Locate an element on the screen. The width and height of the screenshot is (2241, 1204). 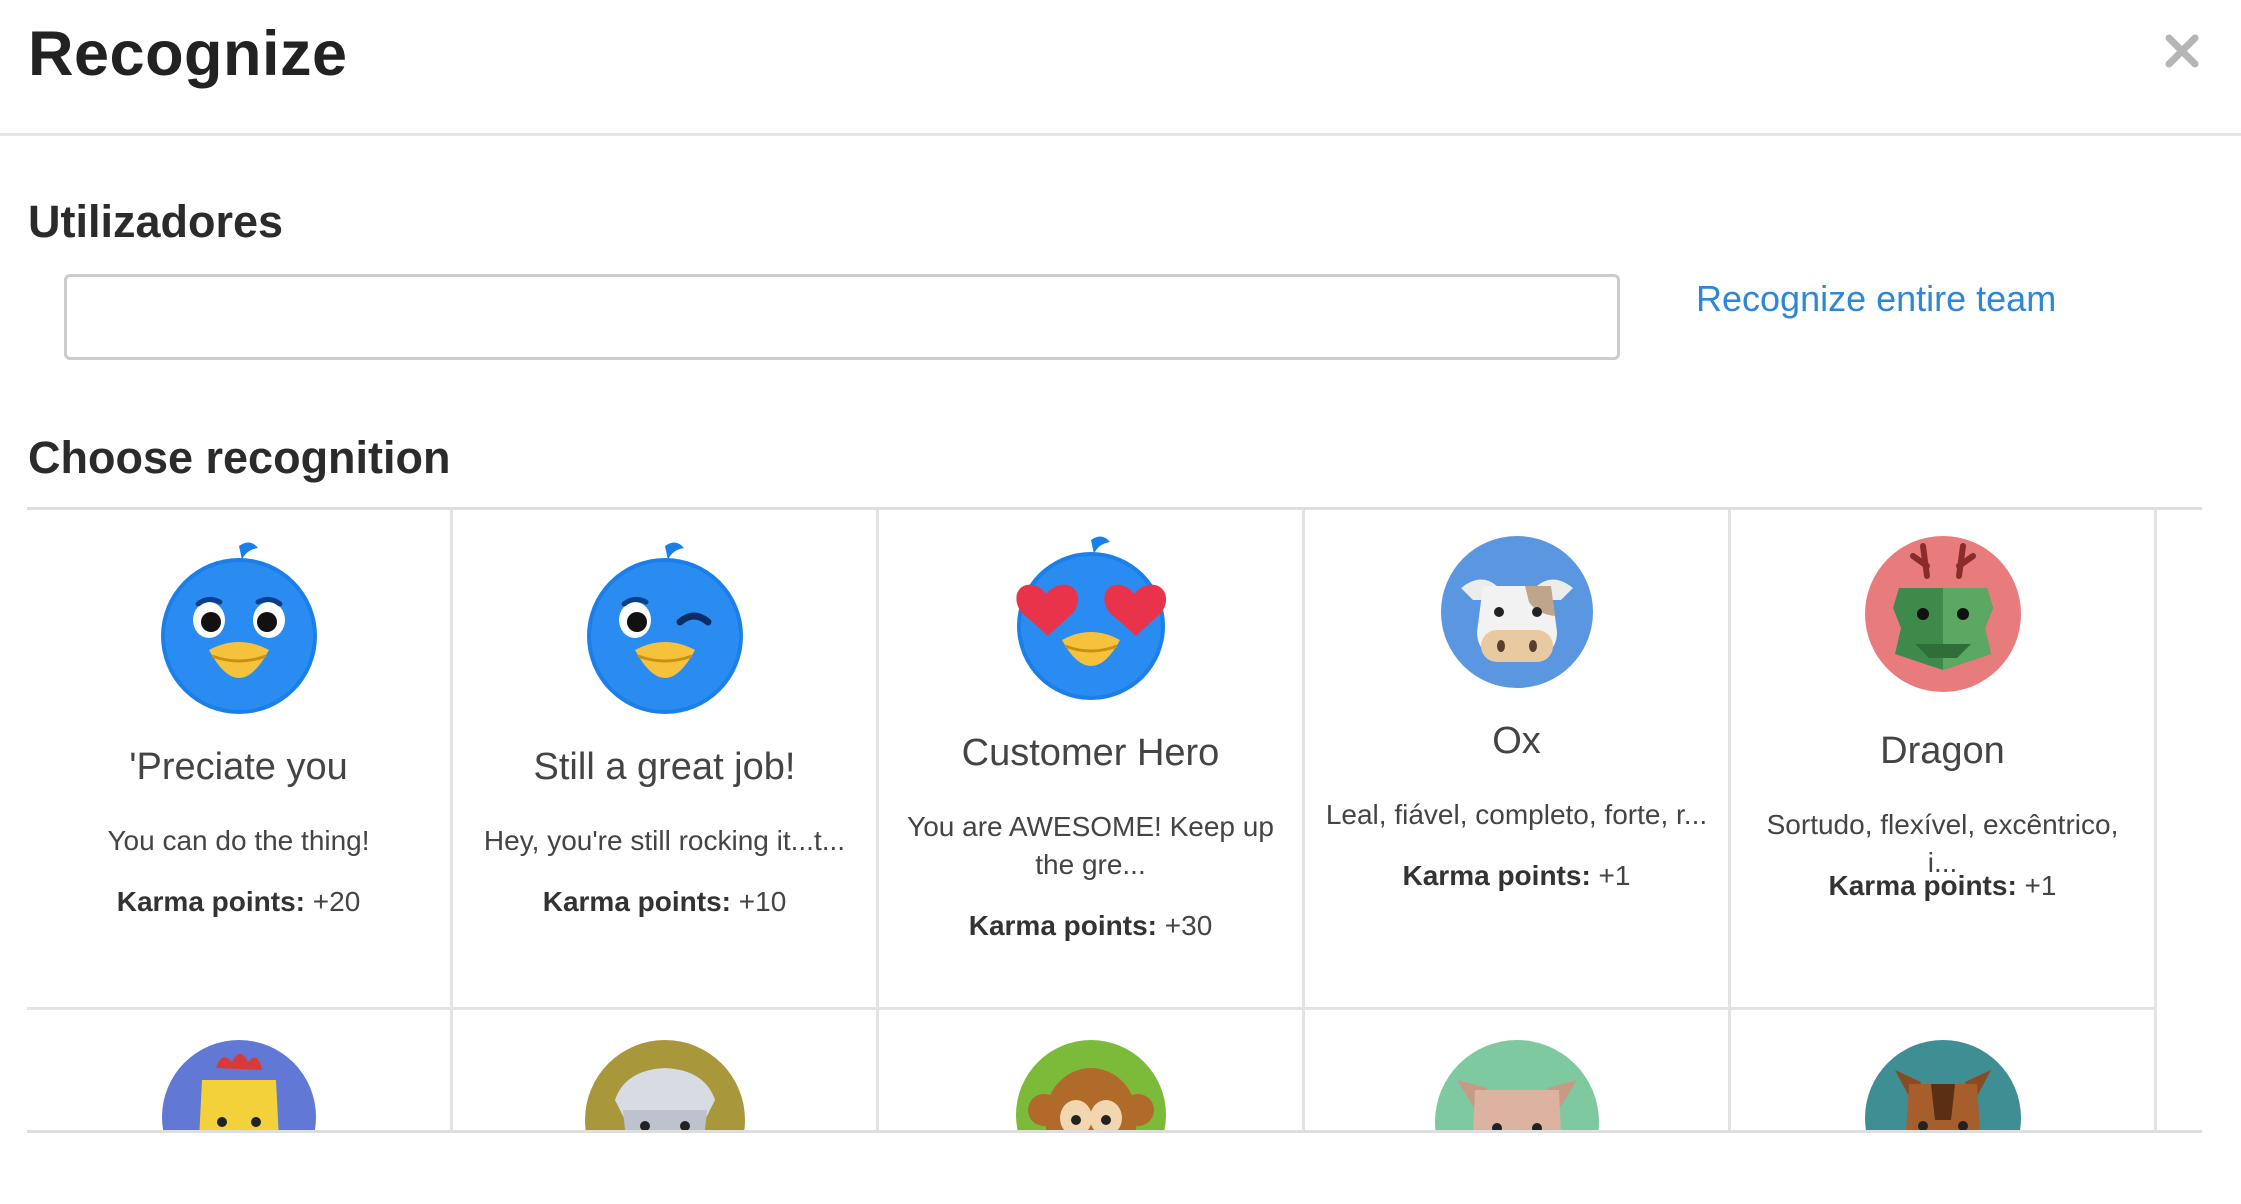
card-karma: Karma points: +30 is located at coordinates (1090, 926).